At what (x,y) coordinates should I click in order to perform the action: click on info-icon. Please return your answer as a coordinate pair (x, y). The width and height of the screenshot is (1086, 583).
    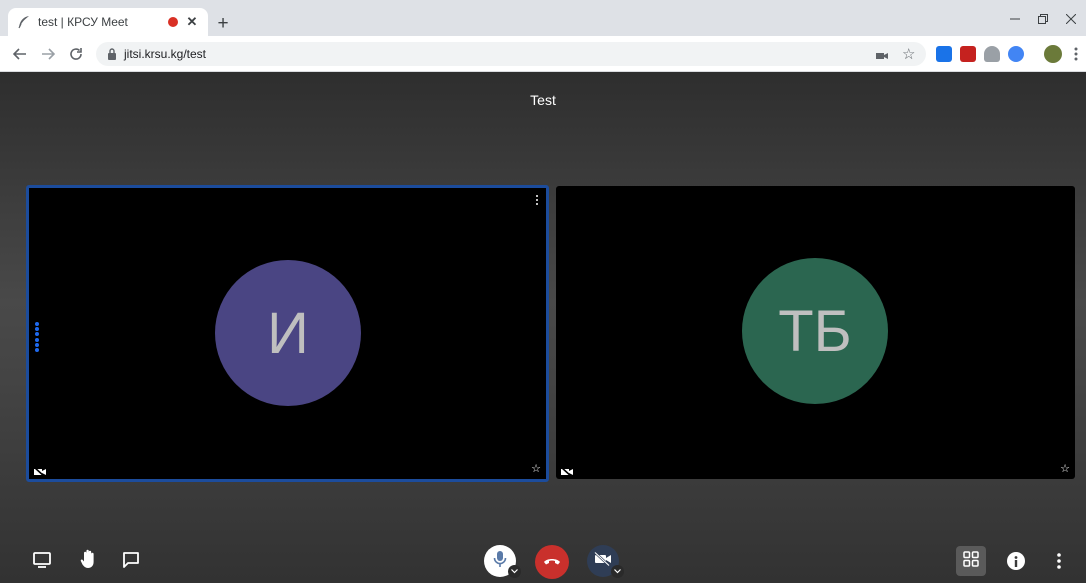
    Looking at the image, I should click on (1016, 561).